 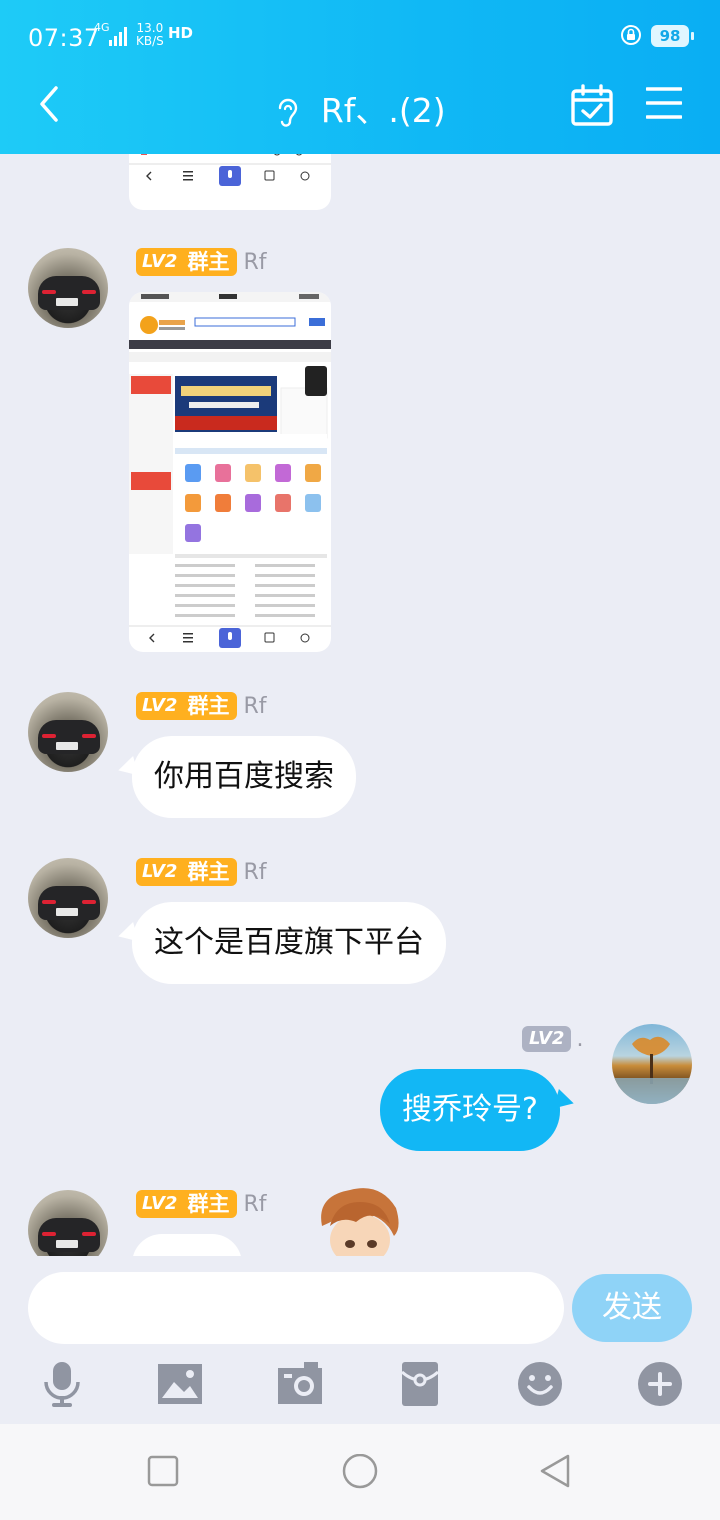 I want to click on status-time: 07:37, so click(x=64, y=38).